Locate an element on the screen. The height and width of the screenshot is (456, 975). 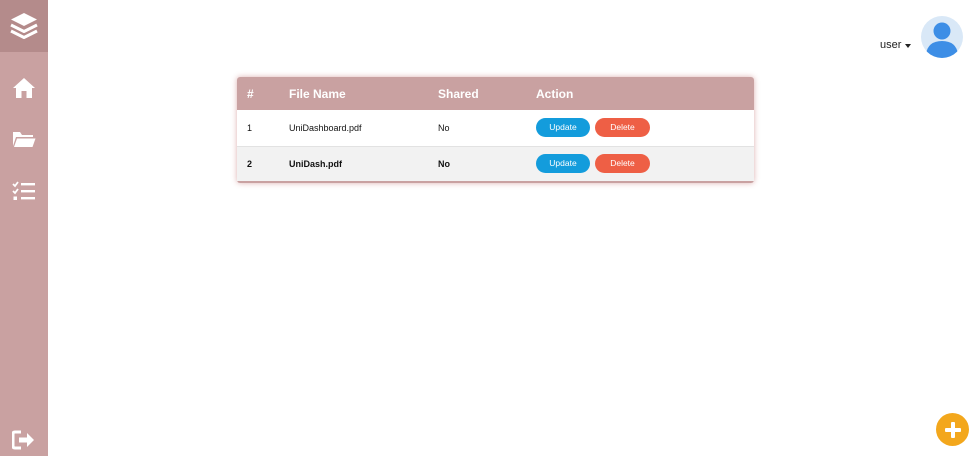
sidebar is located at coordinates (24, 228).